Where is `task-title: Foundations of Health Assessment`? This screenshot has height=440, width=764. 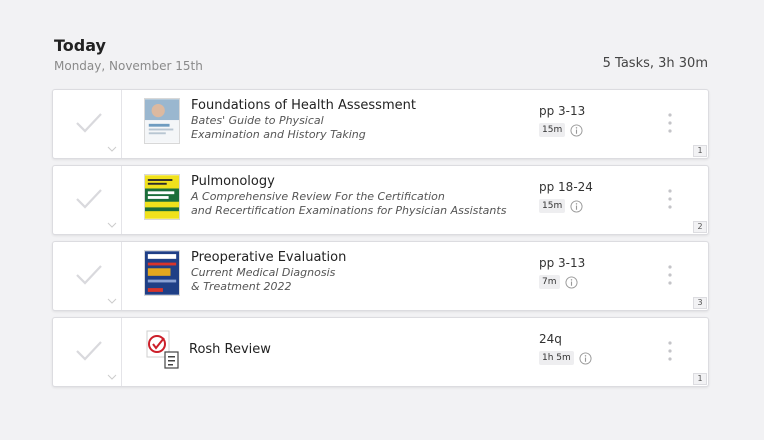
task-title: Foundations of Health Assessment is located at coordinates (361, 106).